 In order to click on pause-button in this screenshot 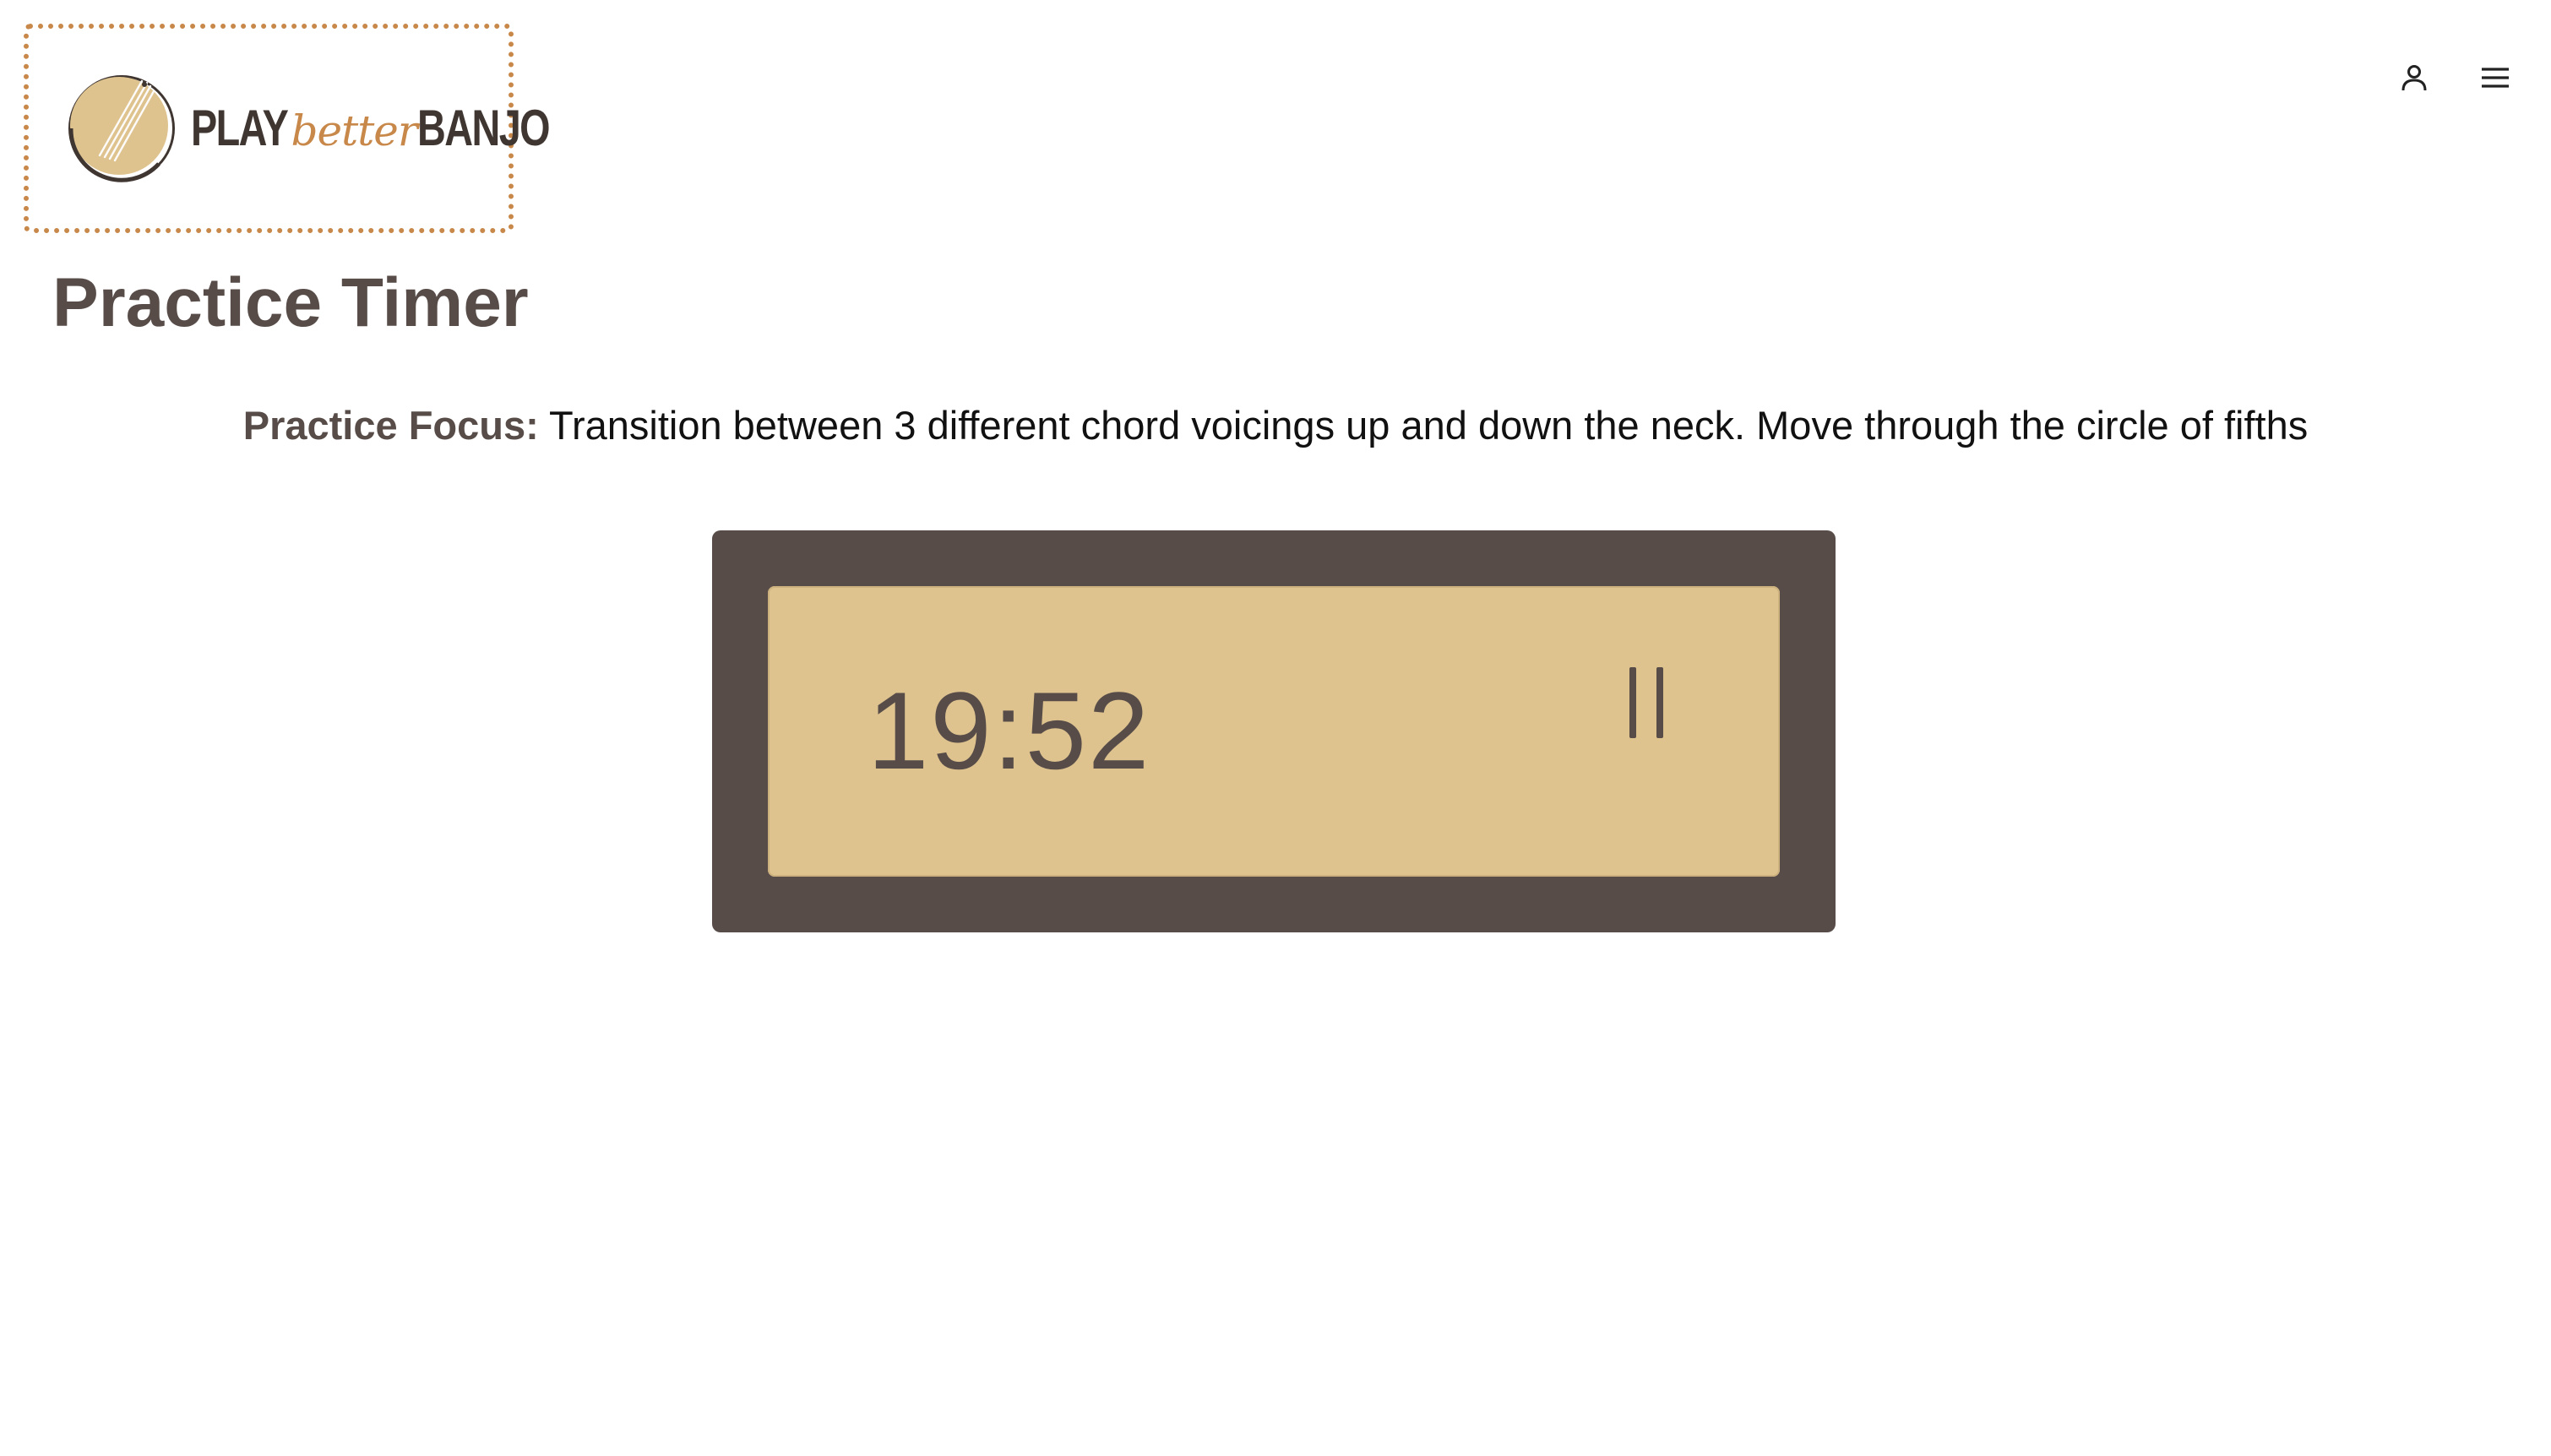, I will do `click(1648, 702)`.